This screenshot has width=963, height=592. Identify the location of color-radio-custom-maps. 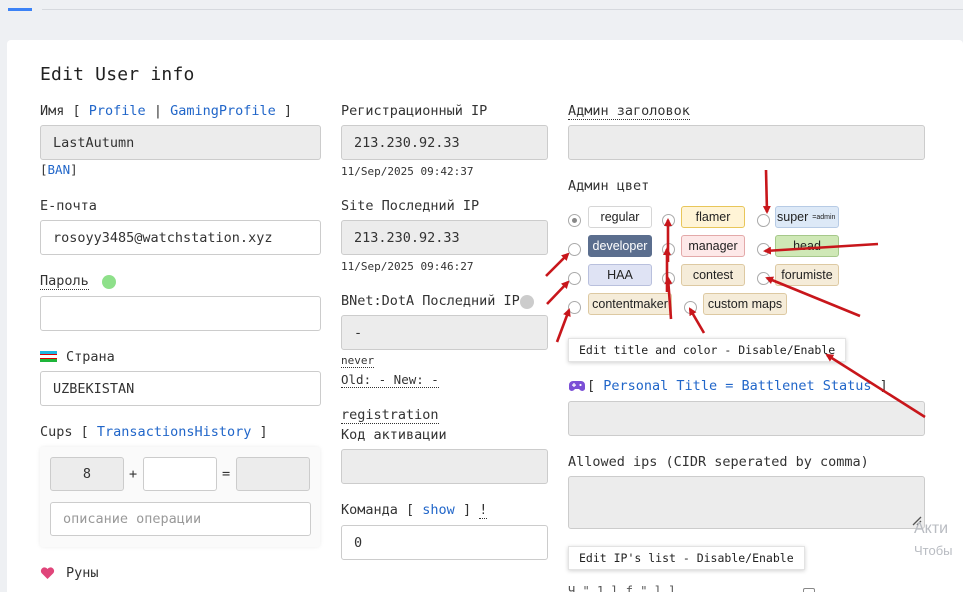
(690, 307).